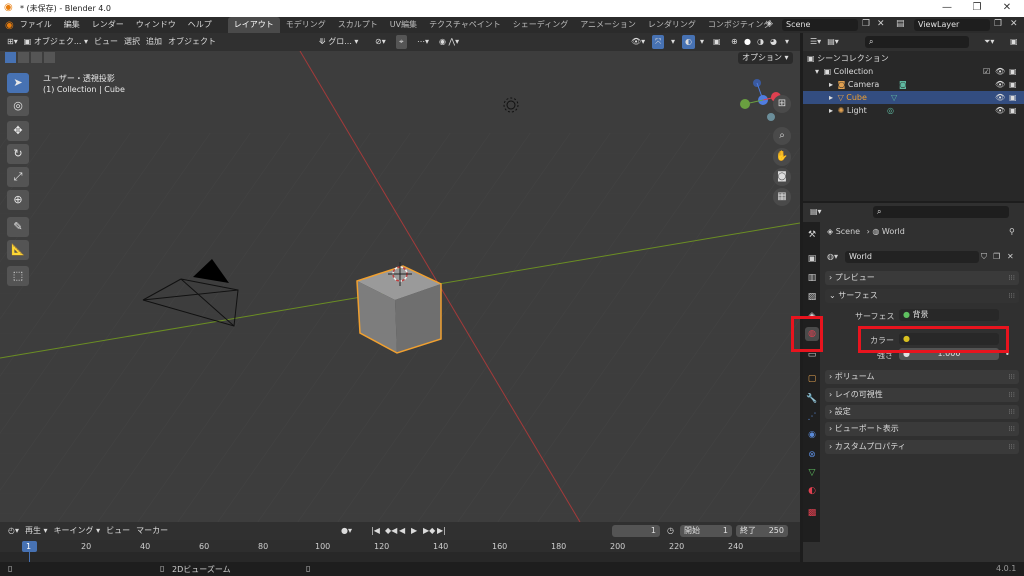 This screenshot has height=576, width=1024. Describe the element at coordinates (1010, 256) in the screenshot. I see `unlink-icon: ✕` at that location.